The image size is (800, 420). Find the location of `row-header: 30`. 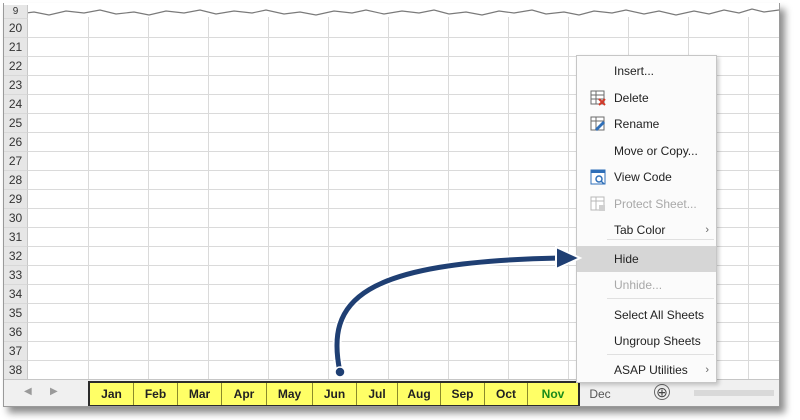

row-header: 30 is located at coordinates (16, 218).